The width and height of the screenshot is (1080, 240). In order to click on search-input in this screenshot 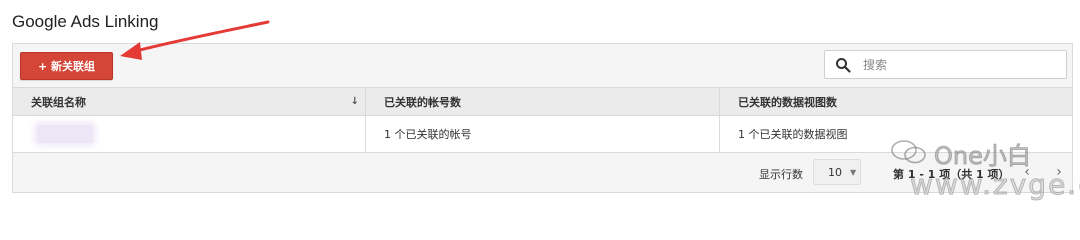, I will do `click(958, 64)`.